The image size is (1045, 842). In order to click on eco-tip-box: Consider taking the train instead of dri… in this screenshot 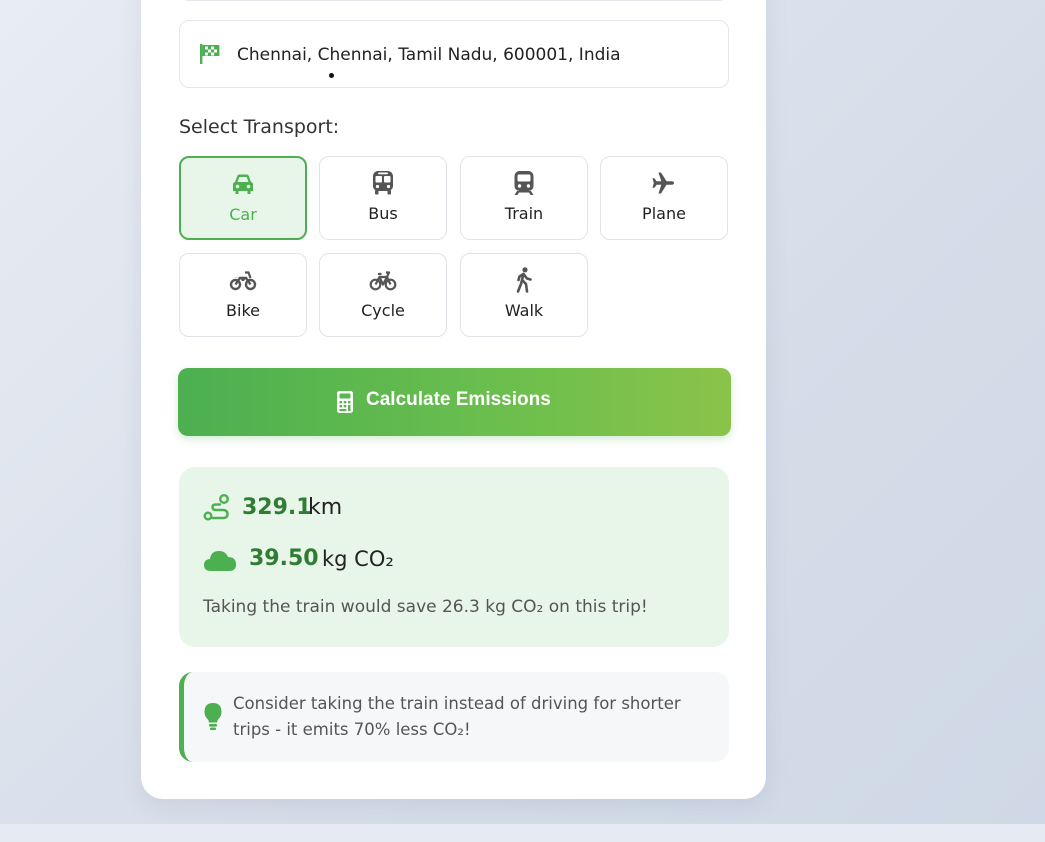, I will do `click(454, 717)`.